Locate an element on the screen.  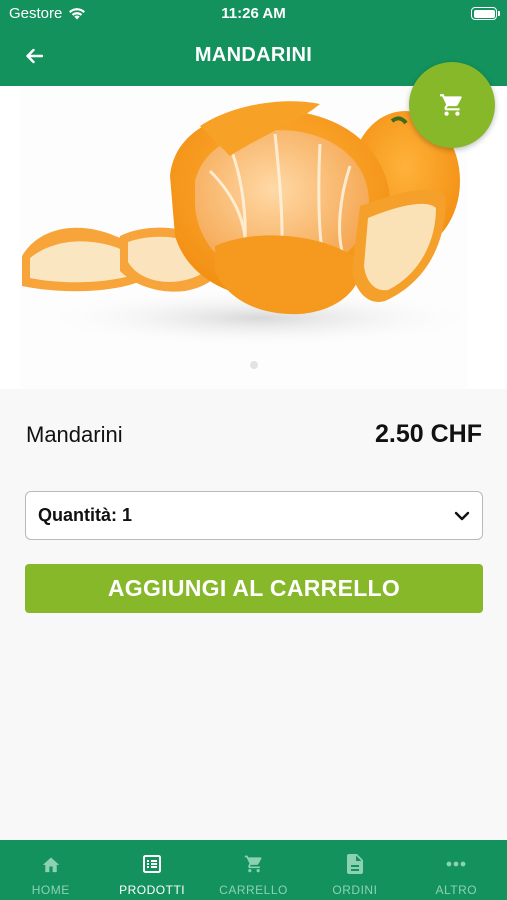
chevron-down-icon is located at coordinates (462, 515).